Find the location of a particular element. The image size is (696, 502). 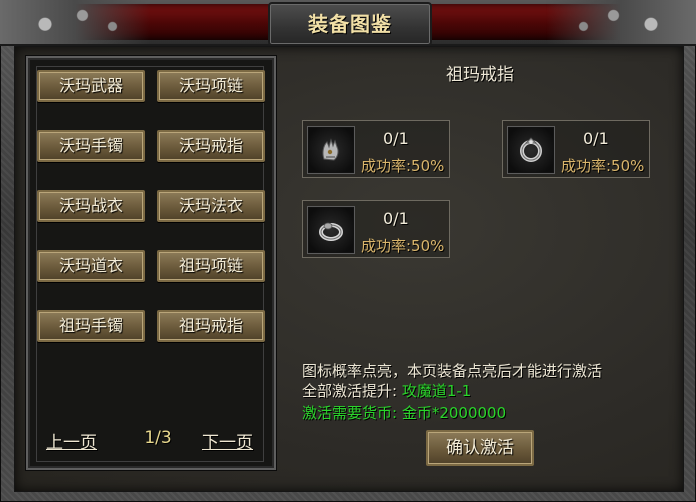

title-bar: 装备图鉴 is located at coordinates (348, 23).